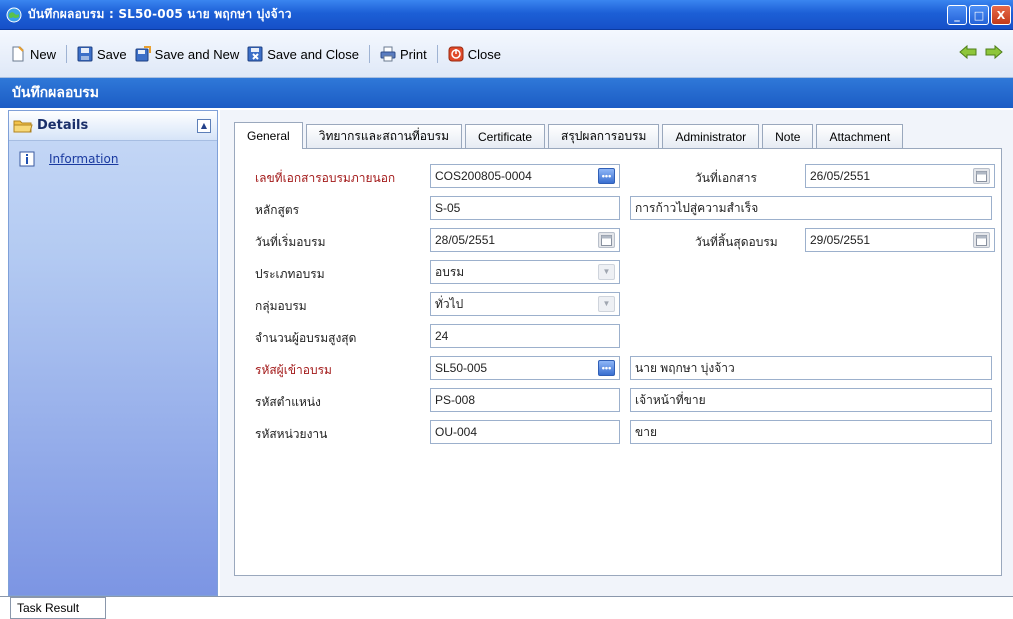  What do you see at coordinates (143, 54) in the screenshot?
I see `save-and-new-icon` at bounding box center [143, 54].